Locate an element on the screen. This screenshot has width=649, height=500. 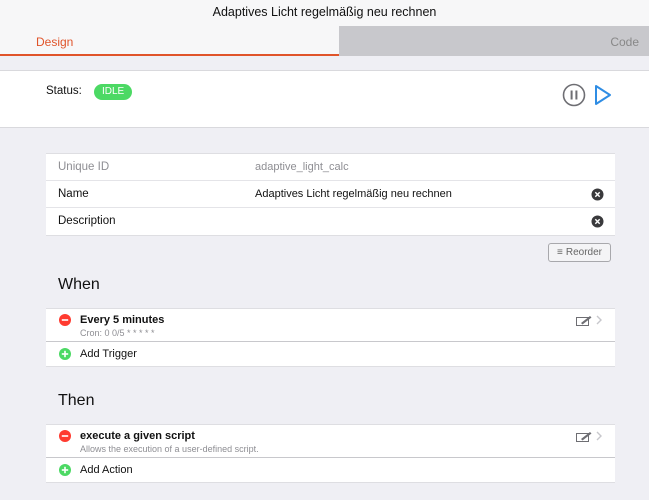
unique-id-row: Unique ID adaptive_light_calc is located at coordinates (330, 167).